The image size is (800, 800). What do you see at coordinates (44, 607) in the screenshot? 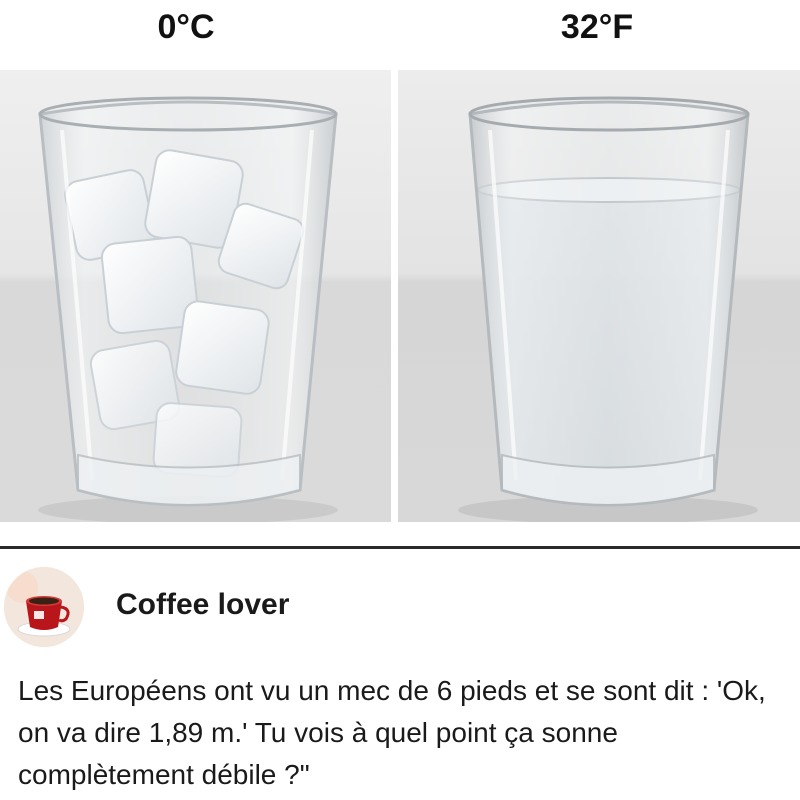
I see `coffee-cup-icon` at bounding box center [44, 607].